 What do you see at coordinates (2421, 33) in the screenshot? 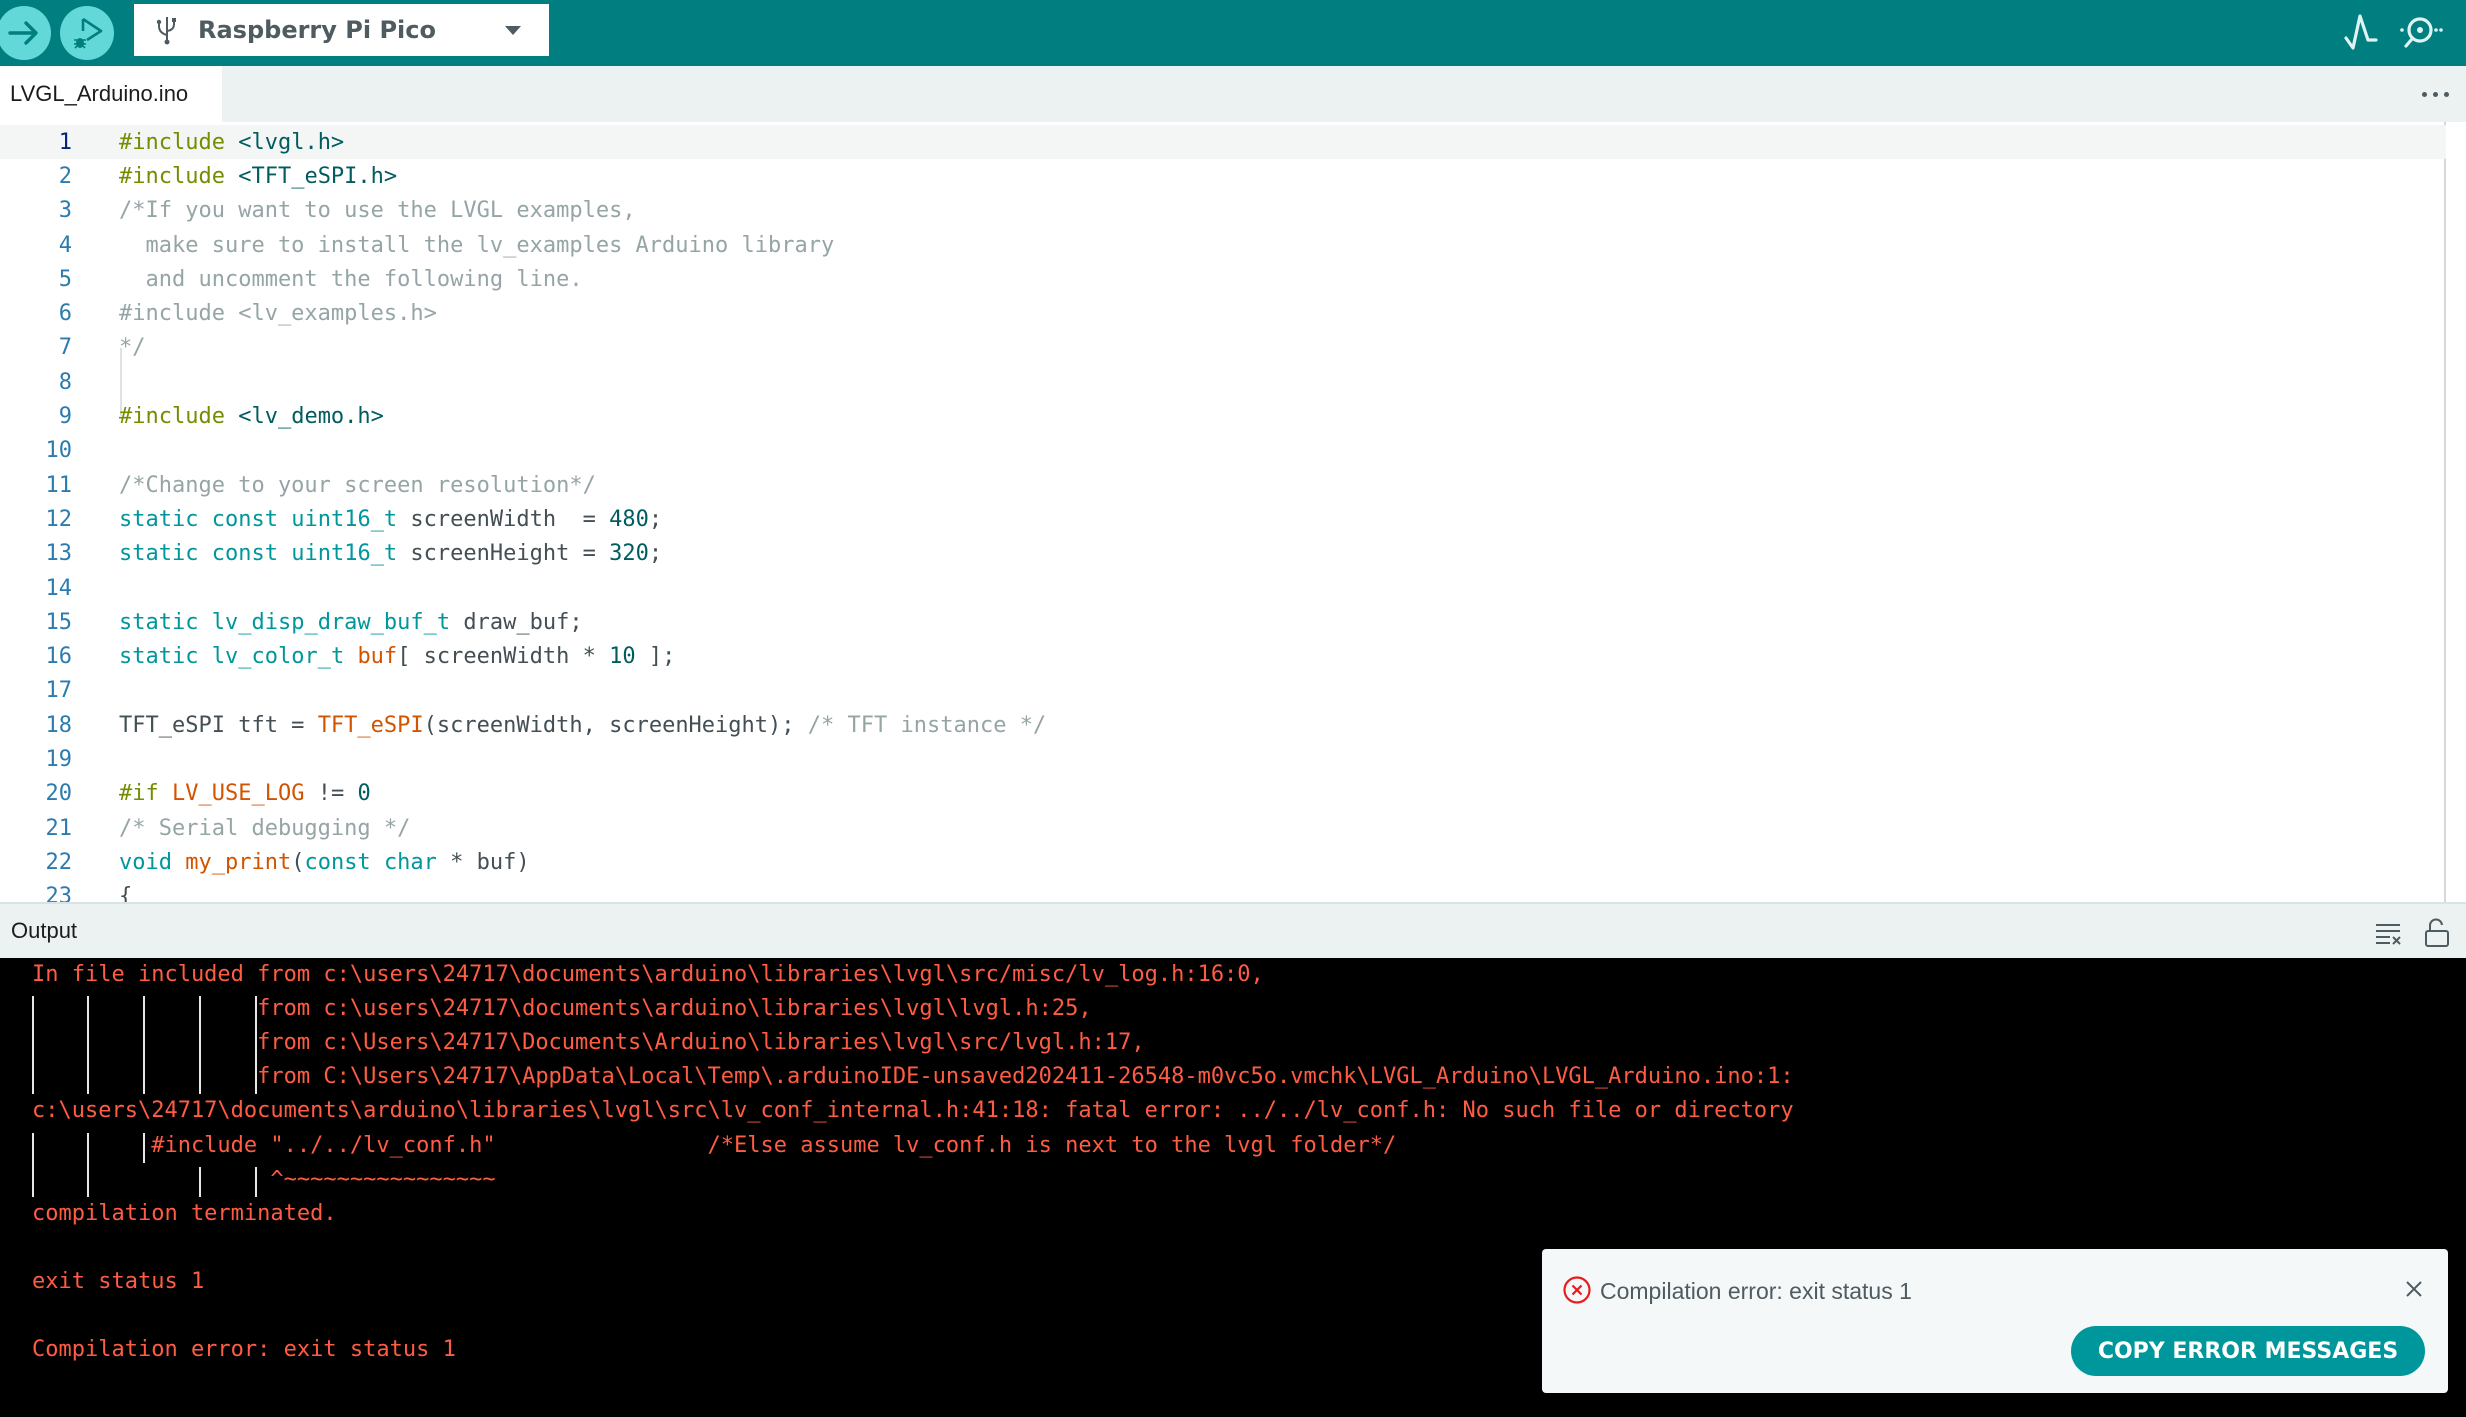
I see `serial-monitor-icon` at bounding box center [2421, 33].